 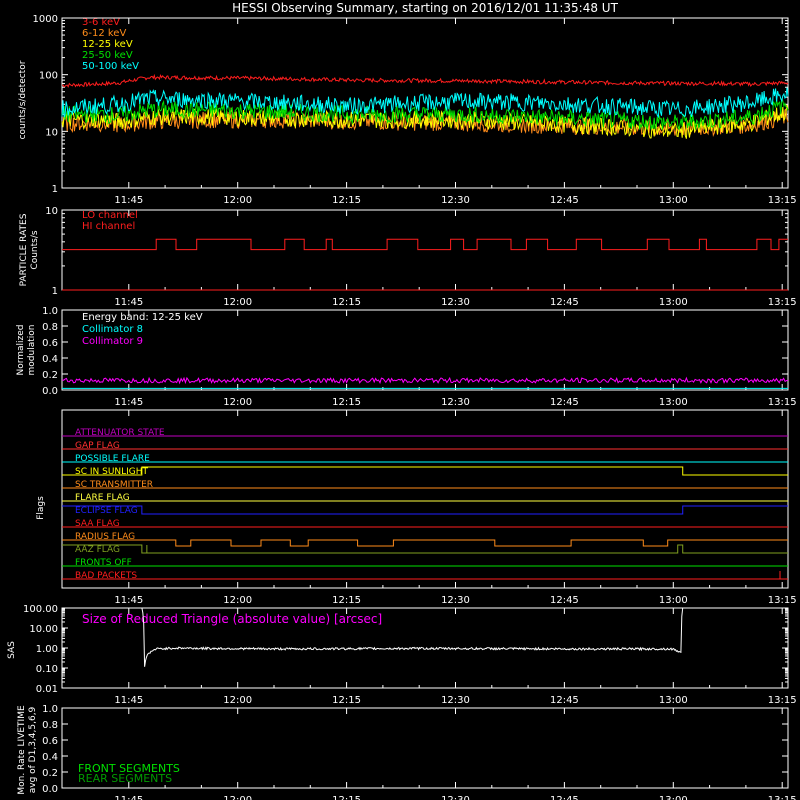 What do you see at coordinates (33, 749) in the screenshot?
I see `livetime-ylabel-2: avg of D1,3,4,5,6,9` at bounding box center [33, 749].